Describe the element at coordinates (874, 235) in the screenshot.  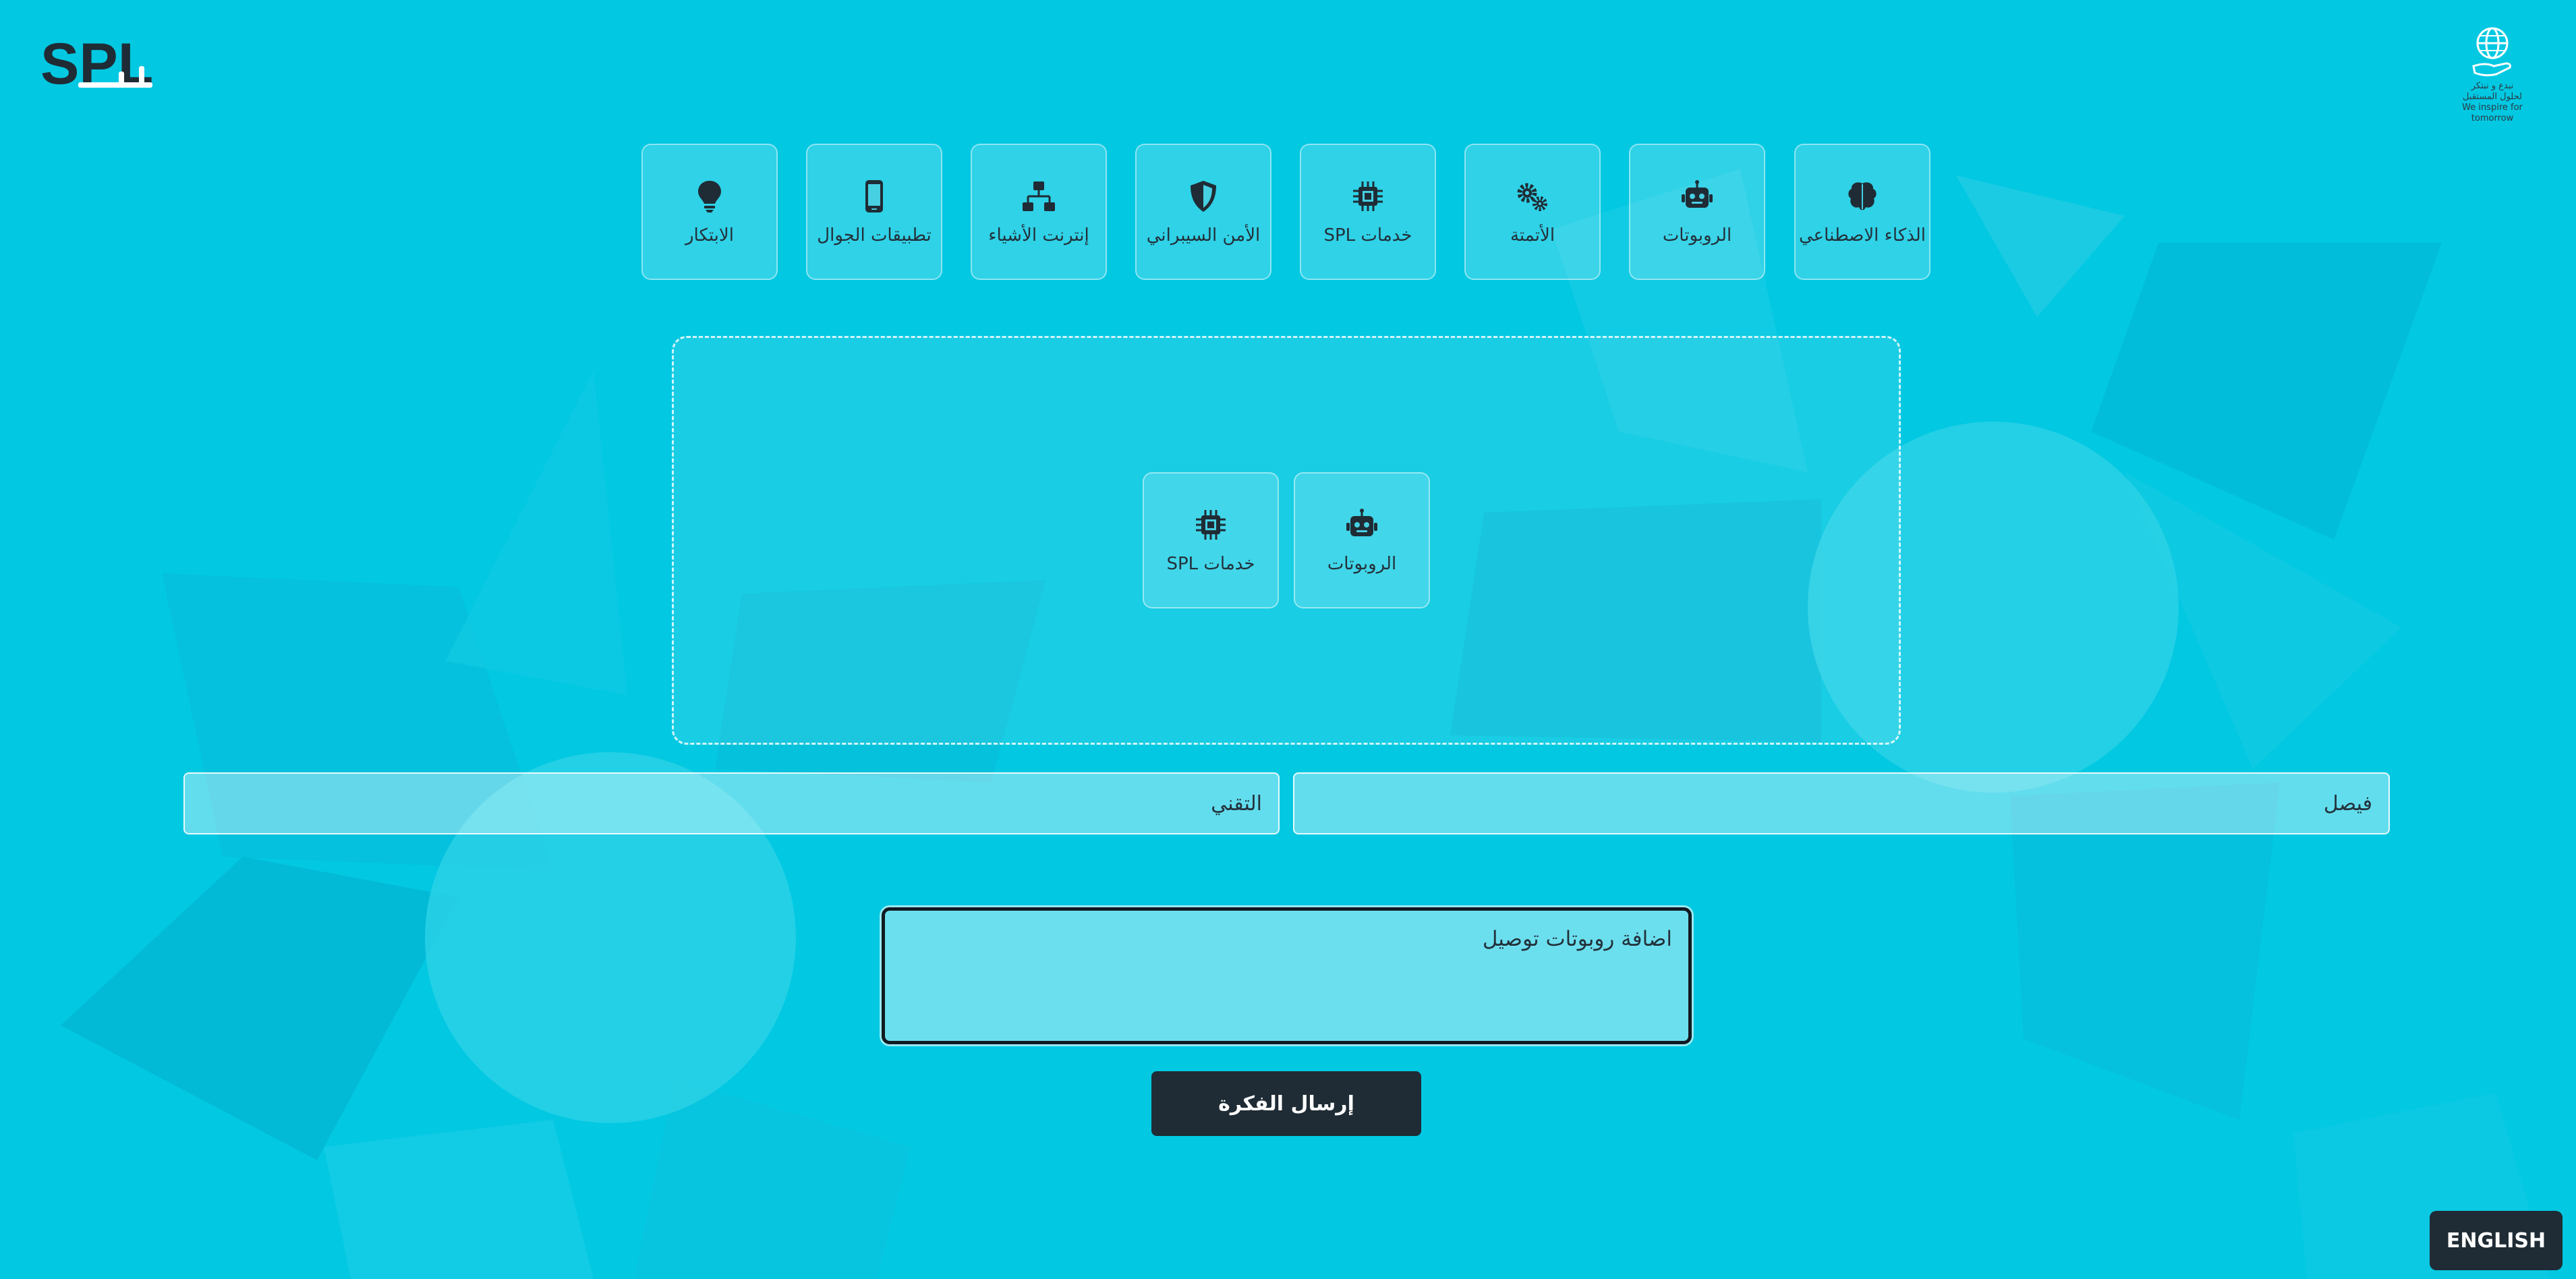
I see `category-label: تطبيقات الجوال` at that location.